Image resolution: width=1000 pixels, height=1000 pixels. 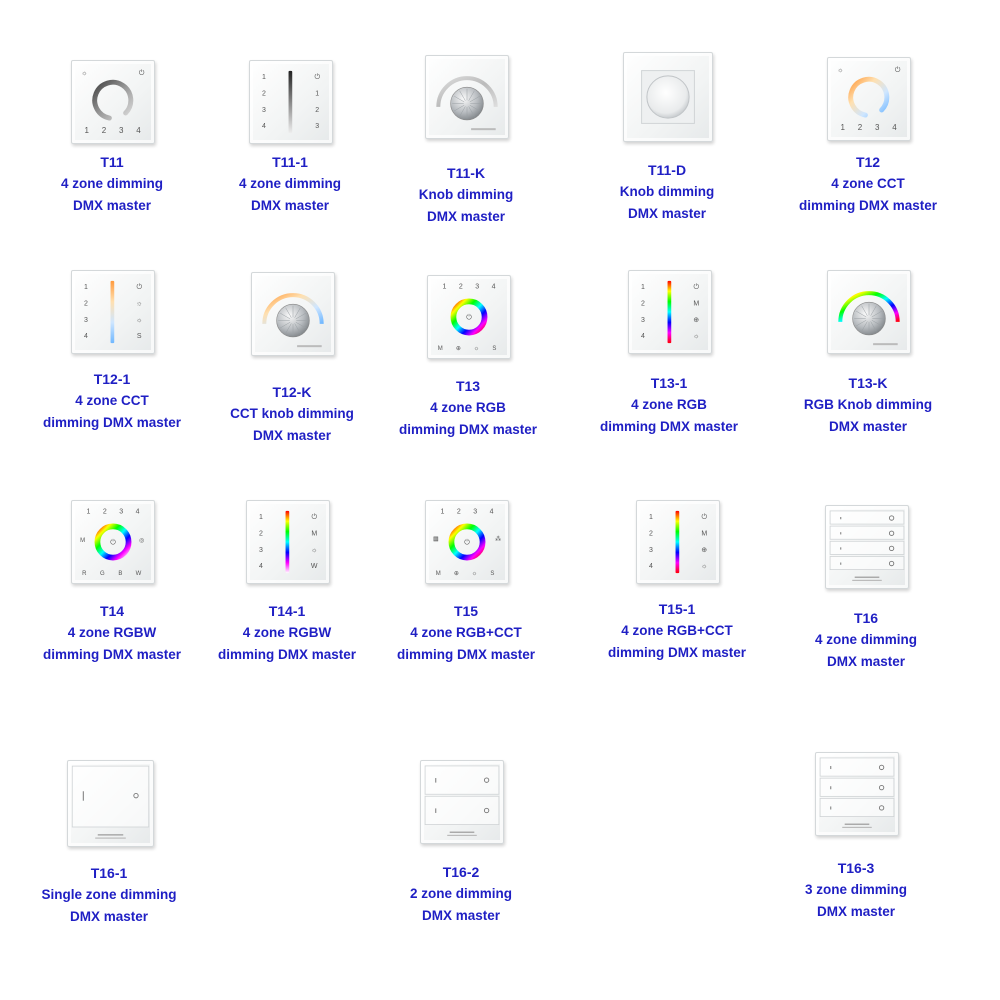 I want to click on description-line: 3 zone dimming, so click(x=855, y=889).